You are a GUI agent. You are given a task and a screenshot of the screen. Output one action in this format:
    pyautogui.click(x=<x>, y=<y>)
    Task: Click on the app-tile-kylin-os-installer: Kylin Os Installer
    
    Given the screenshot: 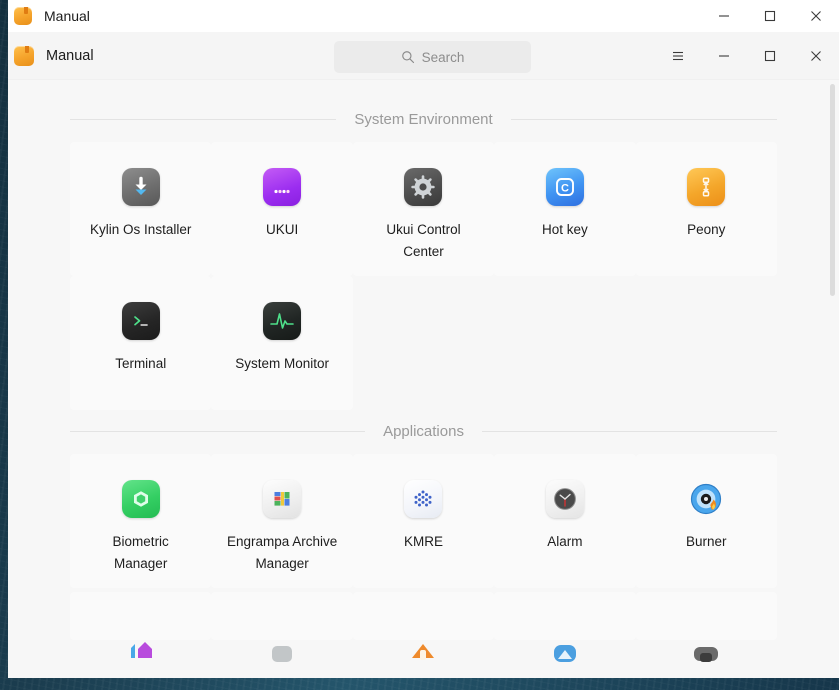 What is the action you would take?
    pyautogui.click(x=141, y=209)
    